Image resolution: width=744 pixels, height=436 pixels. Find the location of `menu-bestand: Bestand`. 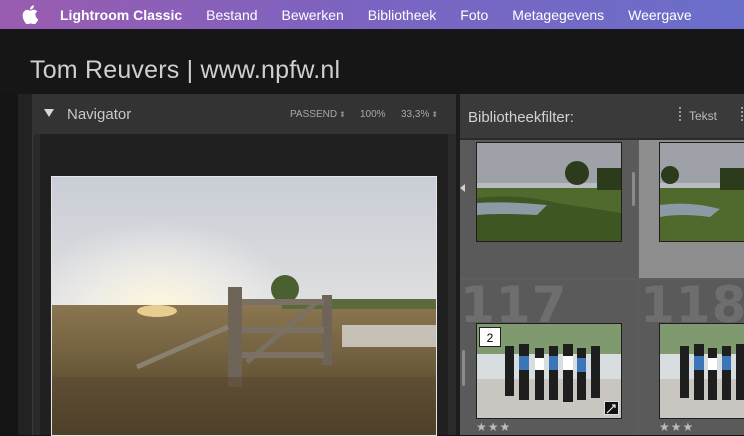

menu-bestand: Bestand is located at coordinates (231, 15).